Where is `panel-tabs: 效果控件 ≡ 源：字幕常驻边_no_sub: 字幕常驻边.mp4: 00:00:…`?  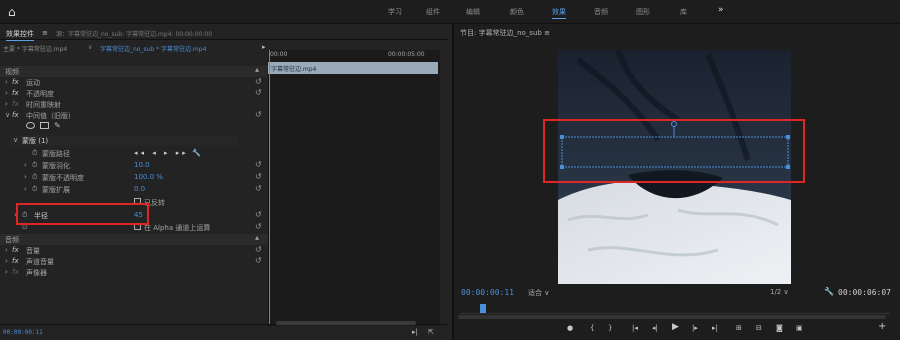 panel-tabs: 效果控件 ≡ 源：字幕常驻边_no_sub: 字幕常驻边.mp4: 00:00:… is located at coordinates (224, 33).